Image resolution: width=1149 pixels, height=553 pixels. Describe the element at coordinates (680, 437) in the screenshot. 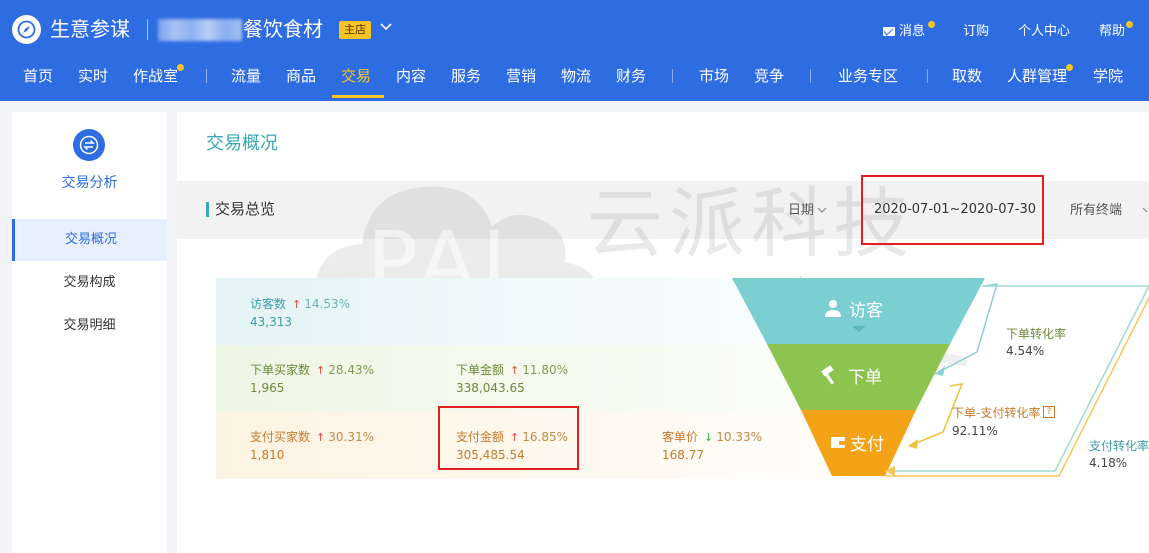

I see `metric-label: 客单价` at that location.